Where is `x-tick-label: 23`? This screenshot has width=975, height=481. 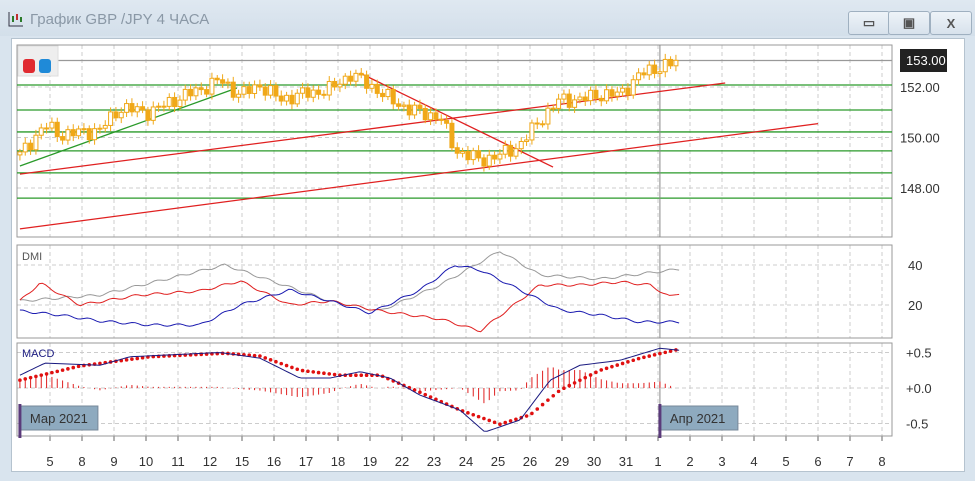
x-tick-label: 23 is located at coordinates (434, 461).